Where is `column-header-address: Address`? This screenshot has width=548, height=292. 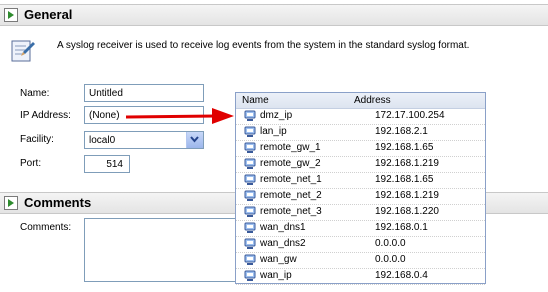
column-header-address: Address is located at coordinates (372, 100).